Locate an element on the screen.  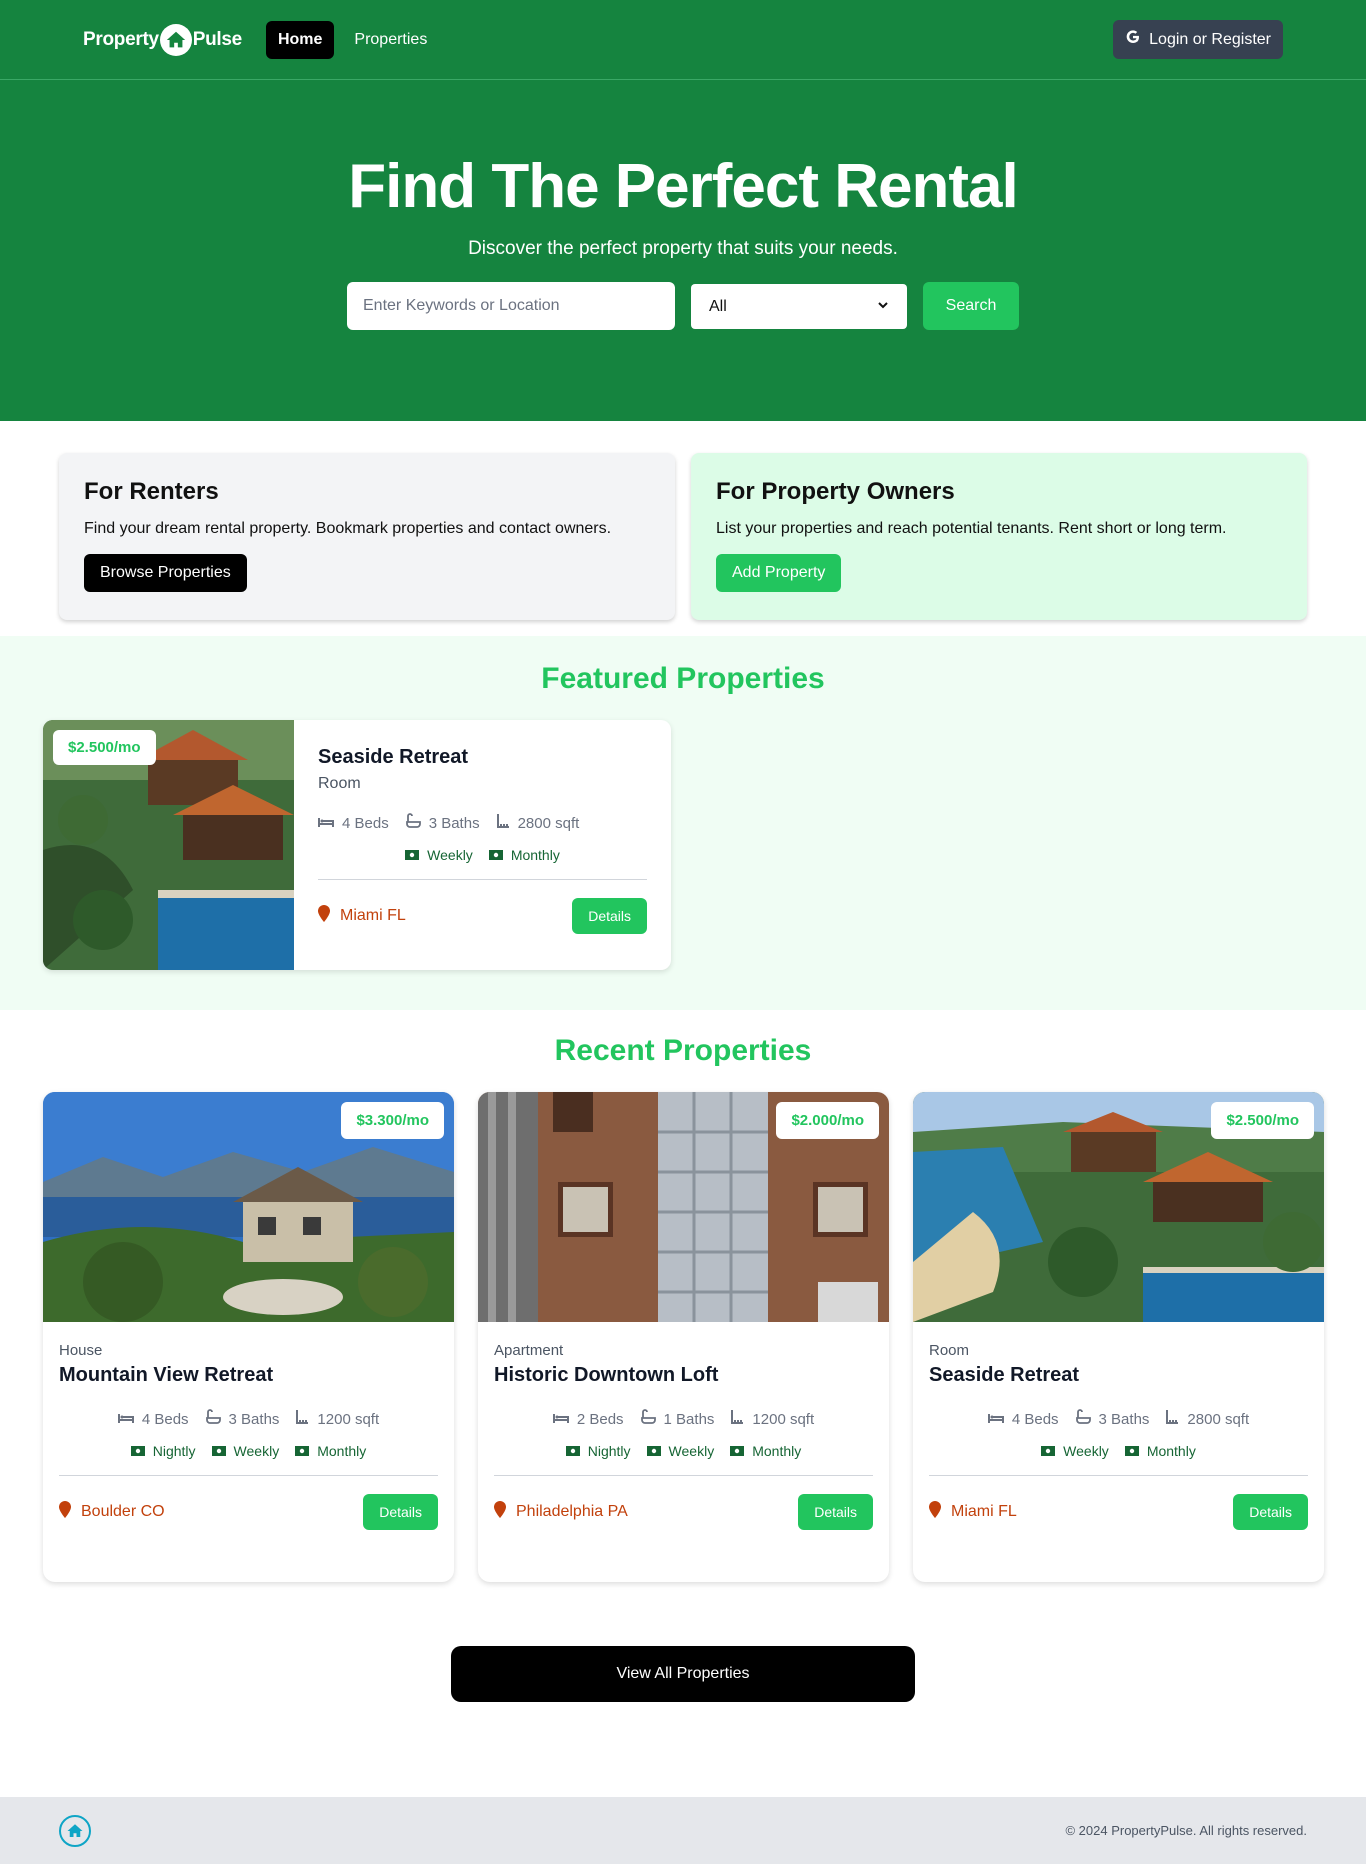
beds-spec: 4 Beds is located at coordinates (153, 1419).